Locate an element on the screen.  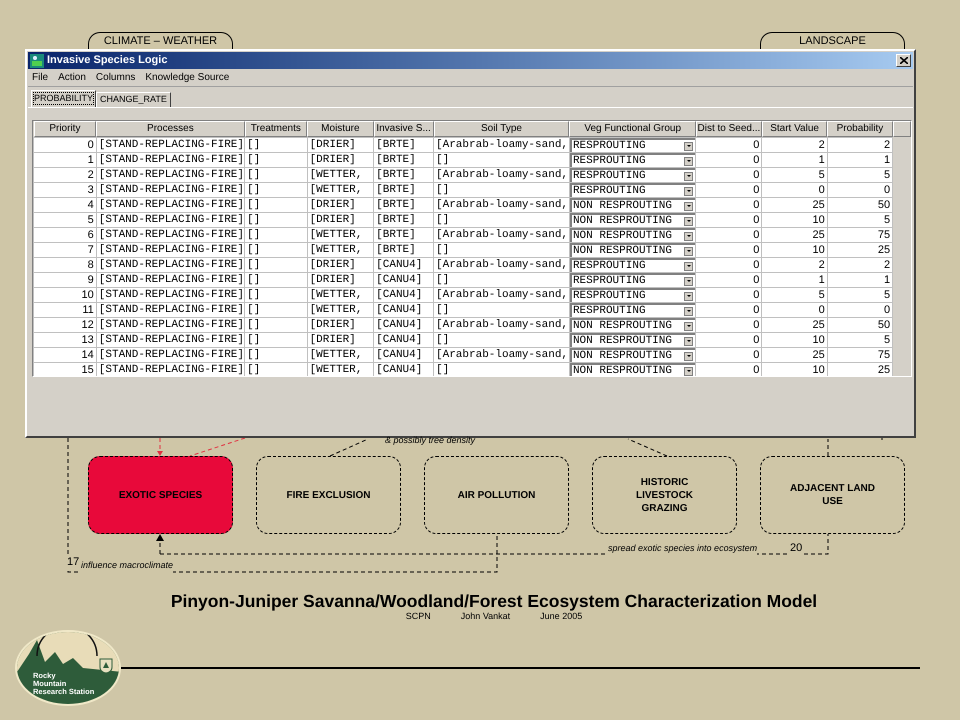
menu-item: File is located at coordinates (40, 77).